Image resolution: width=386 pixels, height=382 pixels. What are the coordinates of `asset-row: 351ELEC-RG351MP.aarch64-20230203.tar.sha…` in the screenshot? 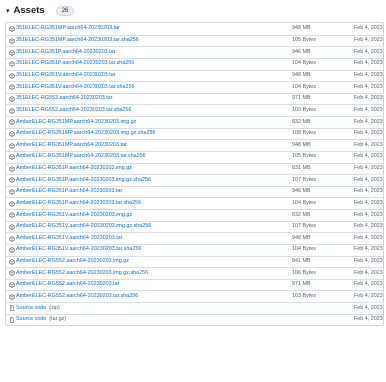 It's located at (194, 40).